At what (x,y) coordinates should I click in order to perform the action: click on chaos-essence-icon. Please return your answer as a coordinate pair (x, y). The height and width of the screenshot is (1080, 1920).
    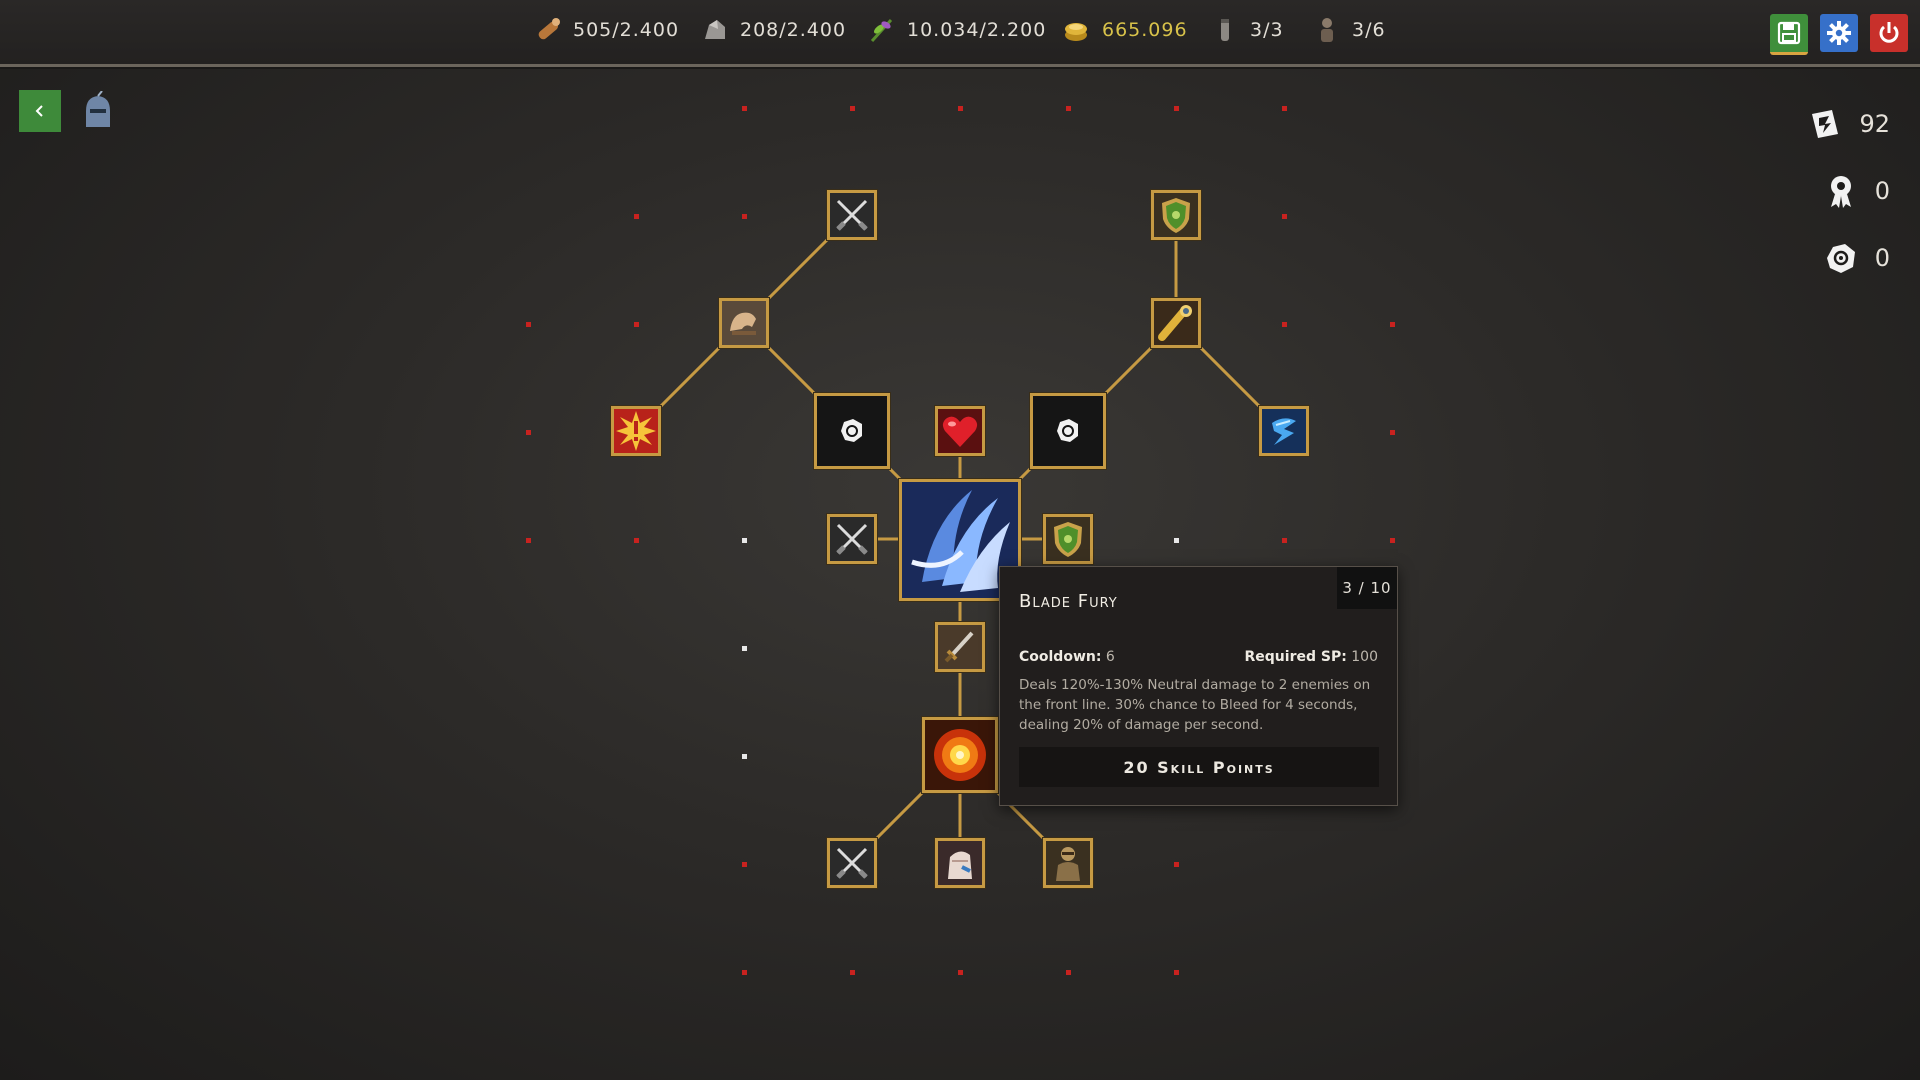
    Looking at the image, I should click on (1841, 258).